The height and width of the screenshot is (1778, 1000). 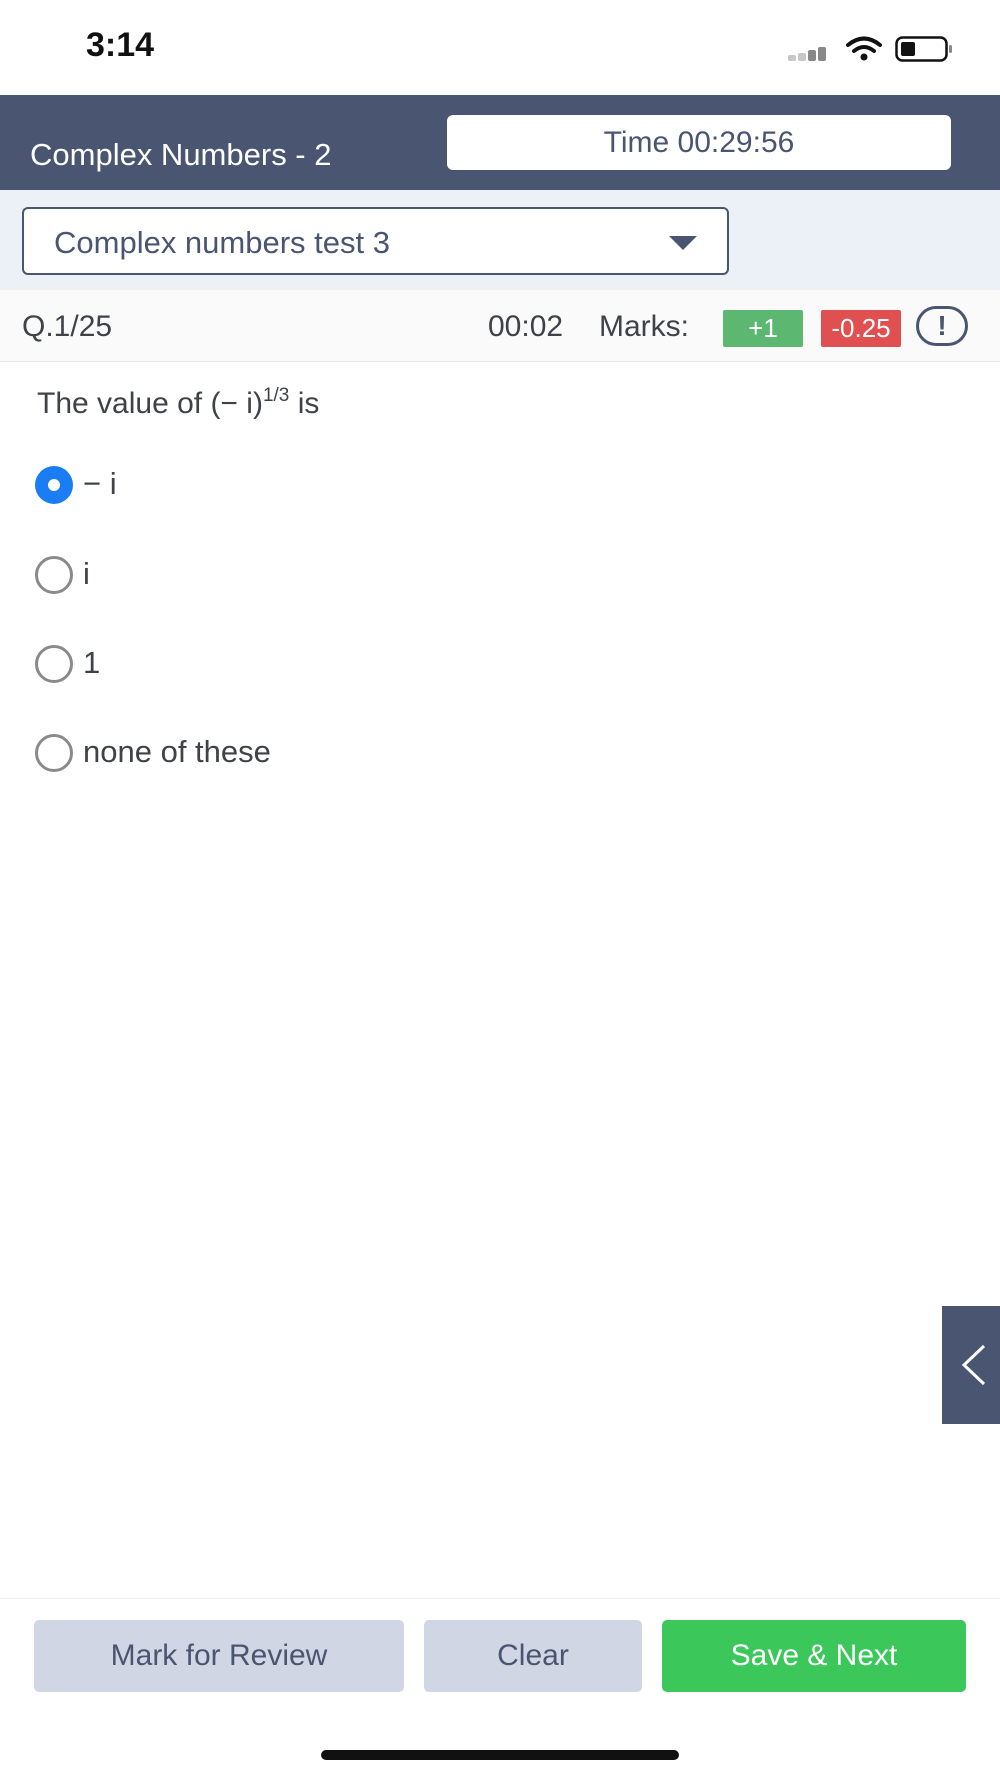 I want to click on chevron-left-icon, so click(x=973, y=1365).